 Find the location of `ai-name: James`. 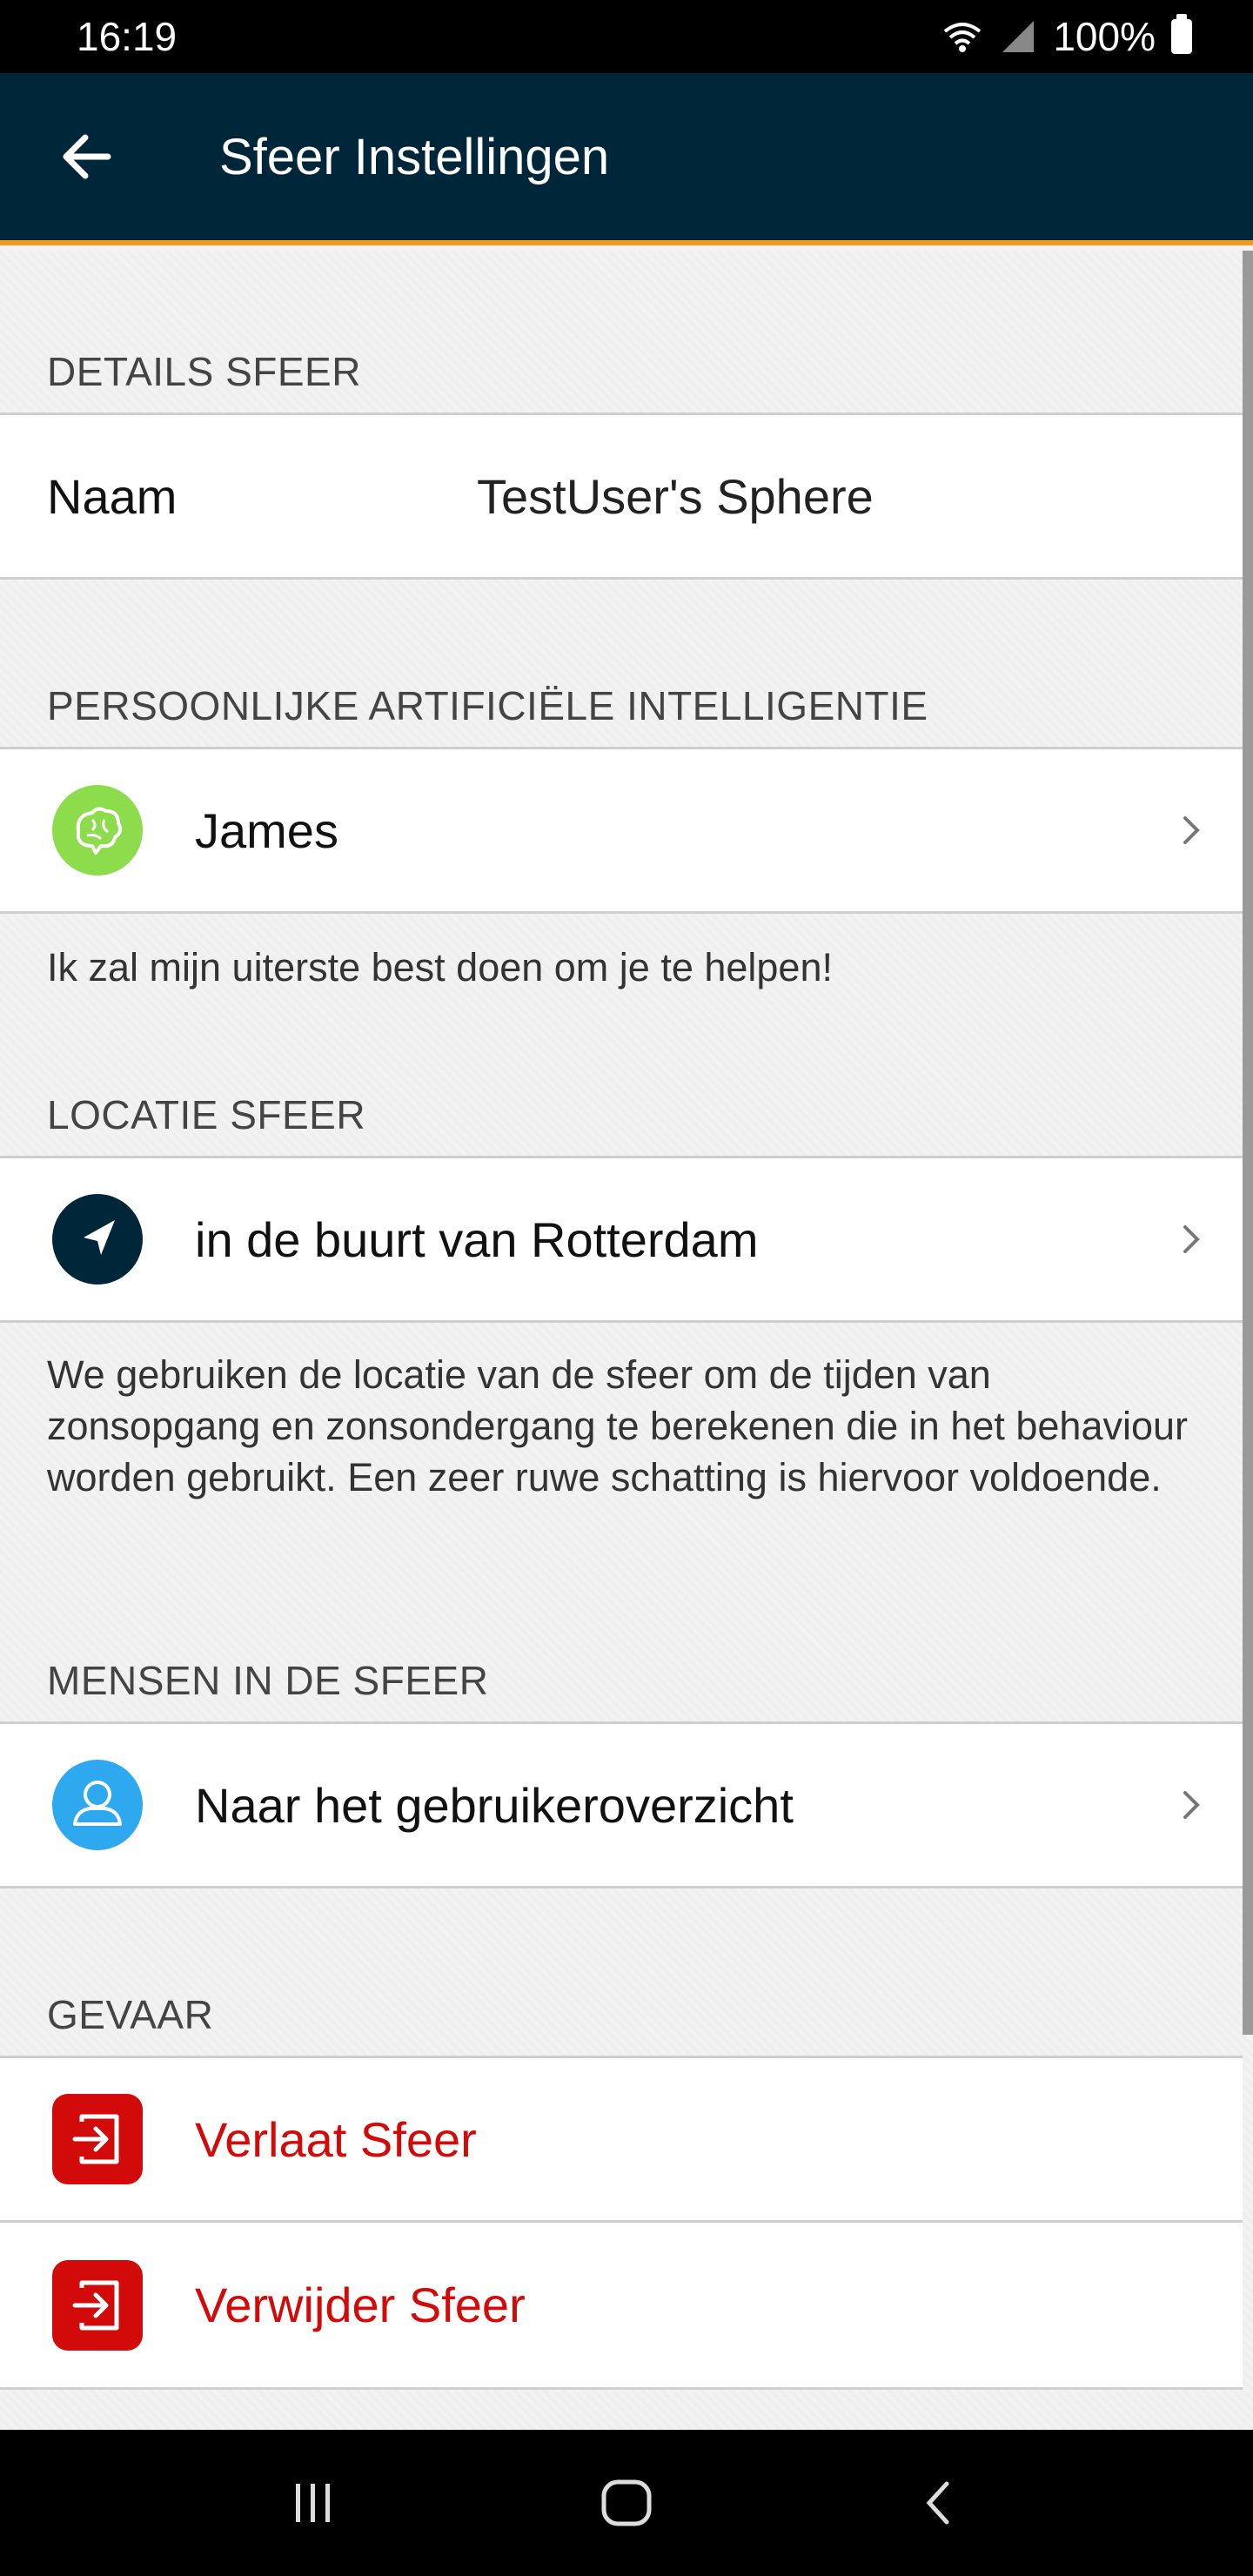

ai-name: James is located at coordinates (266, 830).